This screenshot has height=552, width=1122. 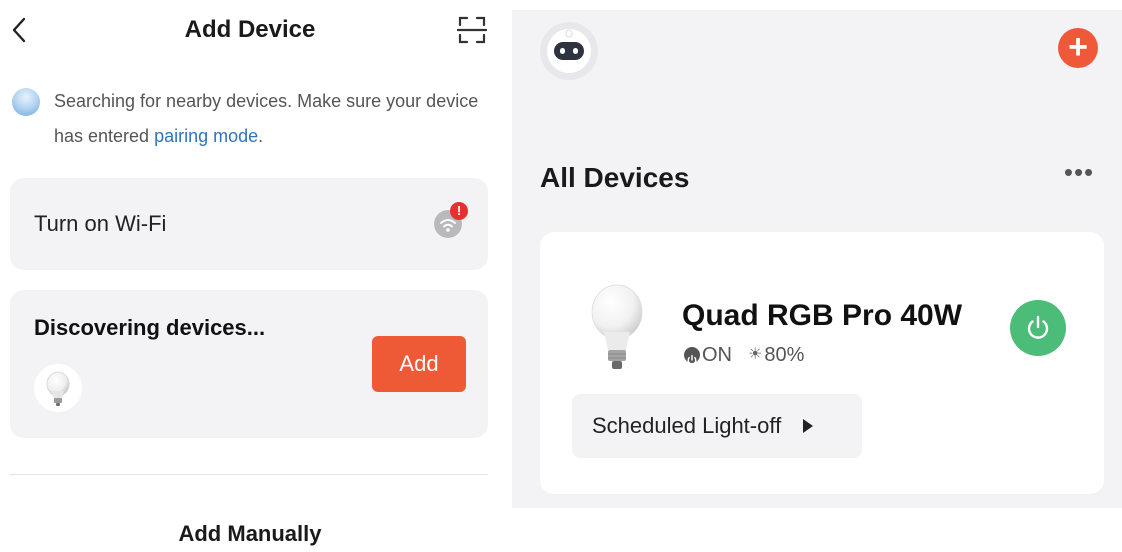 I want to click on device-name: Quad RGB Pro 40W, so click(x=822, y=315).